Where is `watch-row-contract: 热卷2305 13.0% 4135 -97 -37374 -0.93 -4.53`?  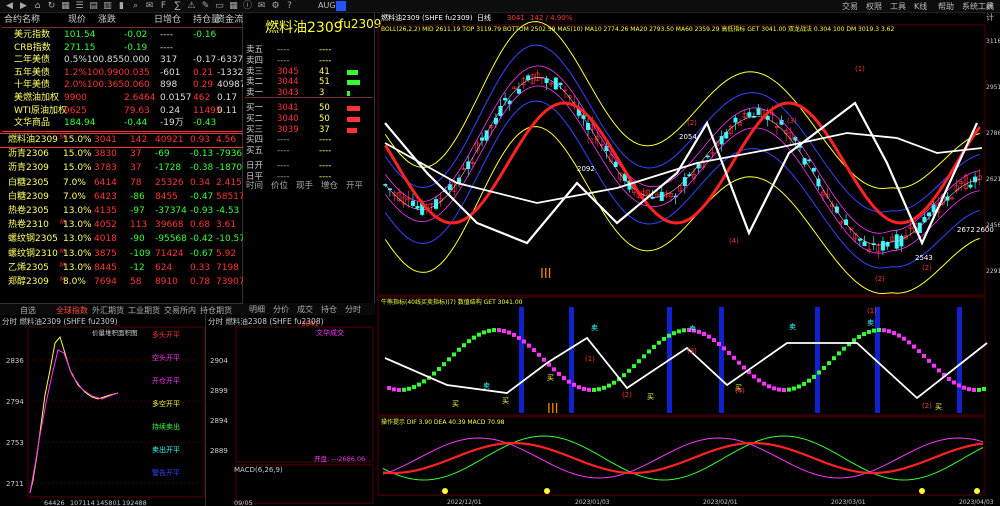 watch-row-contract: 热卷2305 13.0% 4135 -97 -37374 -0.93 -4.53 is located at coordinates (121, 211).